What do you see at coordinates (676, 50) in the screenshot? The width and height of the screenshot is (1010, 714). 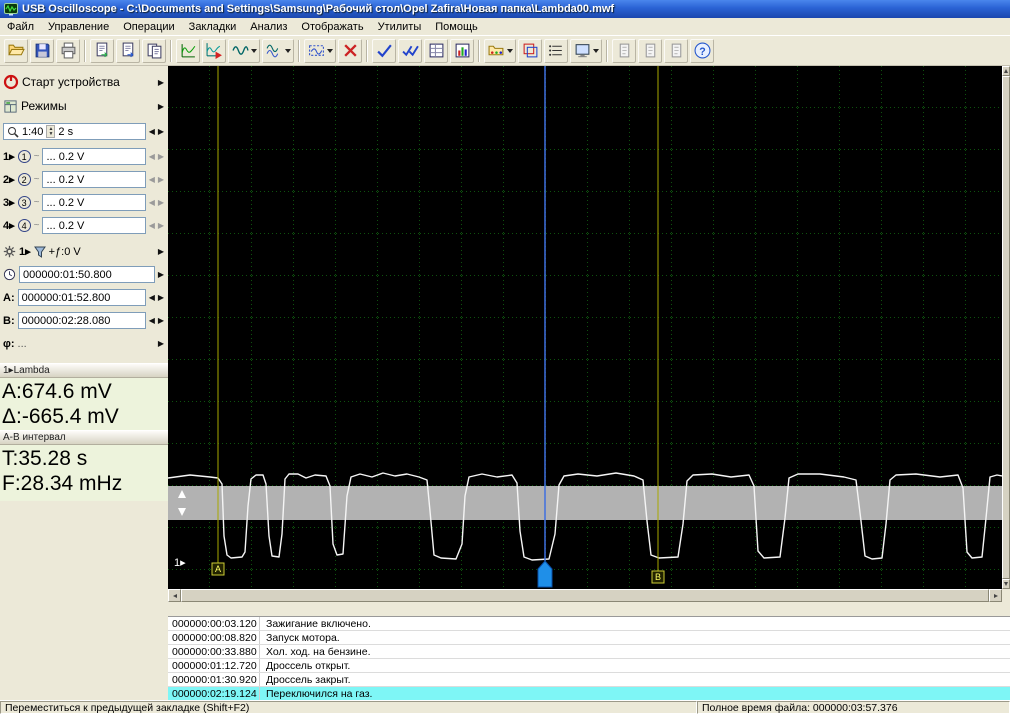 I see `page-copy-3-button` at bounding box center [676, 50].